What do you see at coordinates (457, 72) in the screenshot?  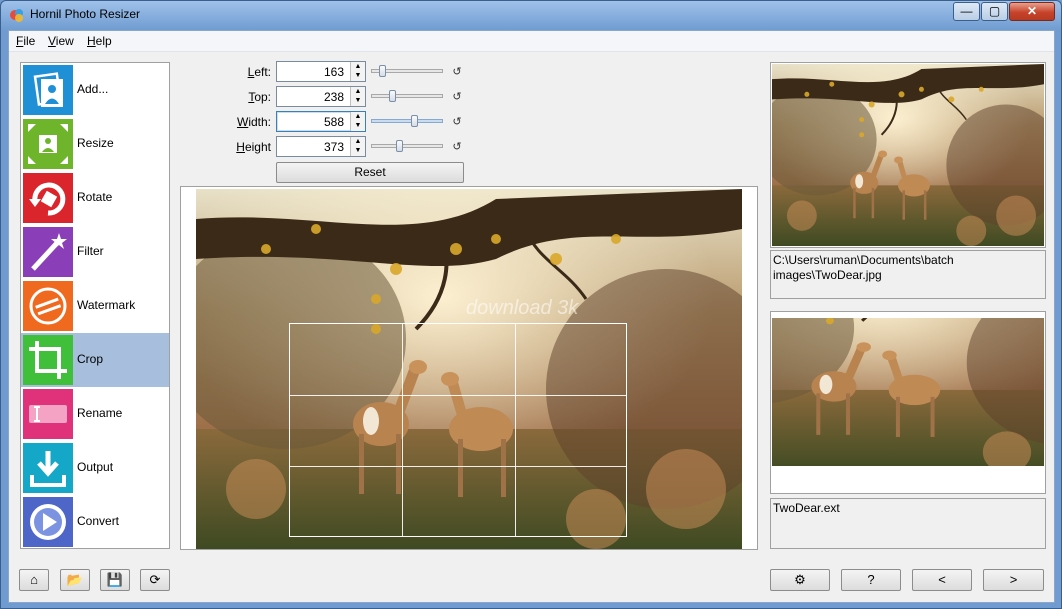 I see `reset-left-icon: ↺` at bounding box center [457, 72].